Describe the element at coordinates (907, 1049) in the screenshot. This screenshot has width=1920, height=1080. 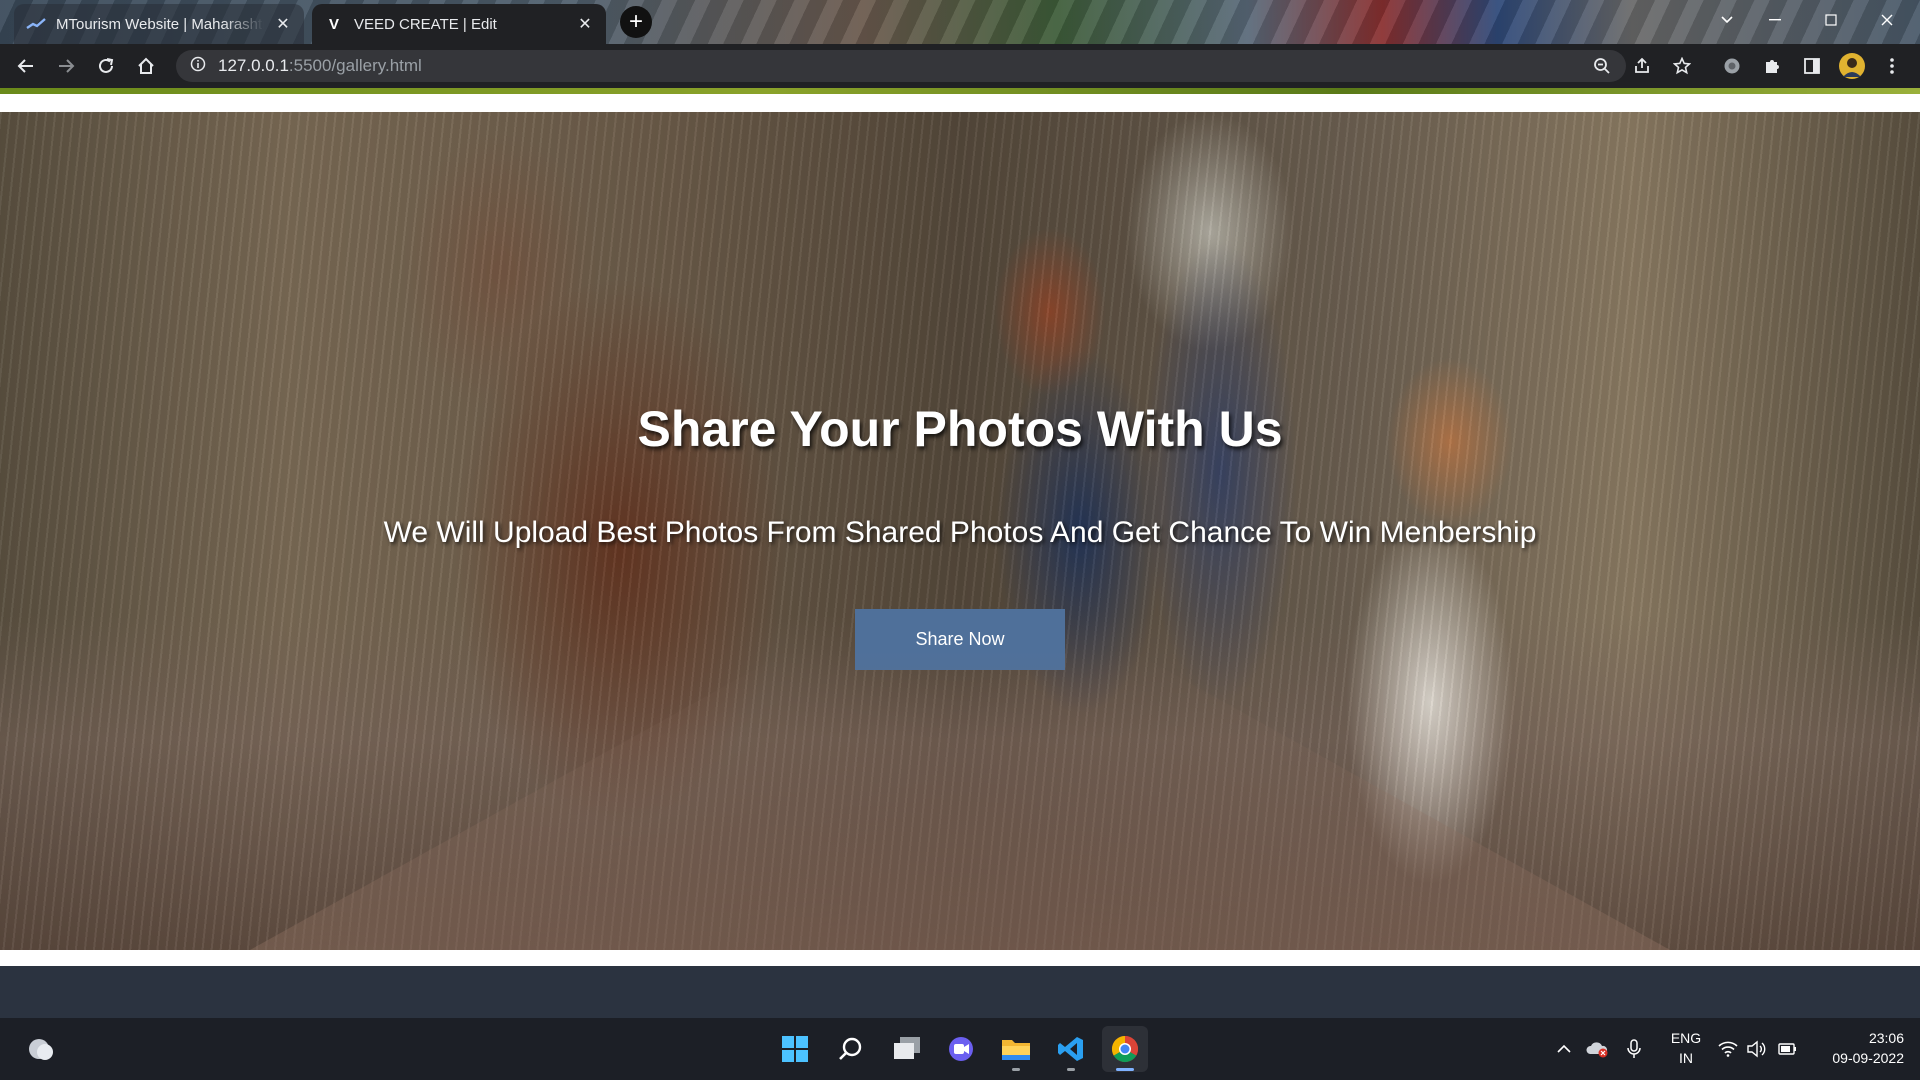
I see `task-view-icon` at that location.